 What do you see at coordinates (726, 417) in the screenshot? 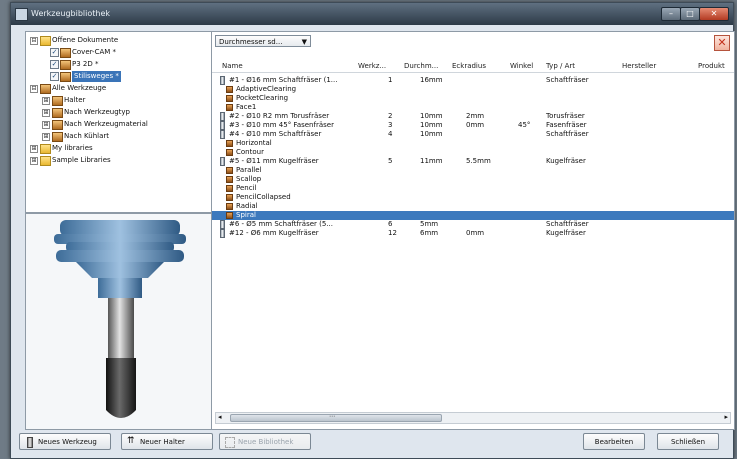
I see `scroll-right-icon: ▸` at bounding box center [726, 417].